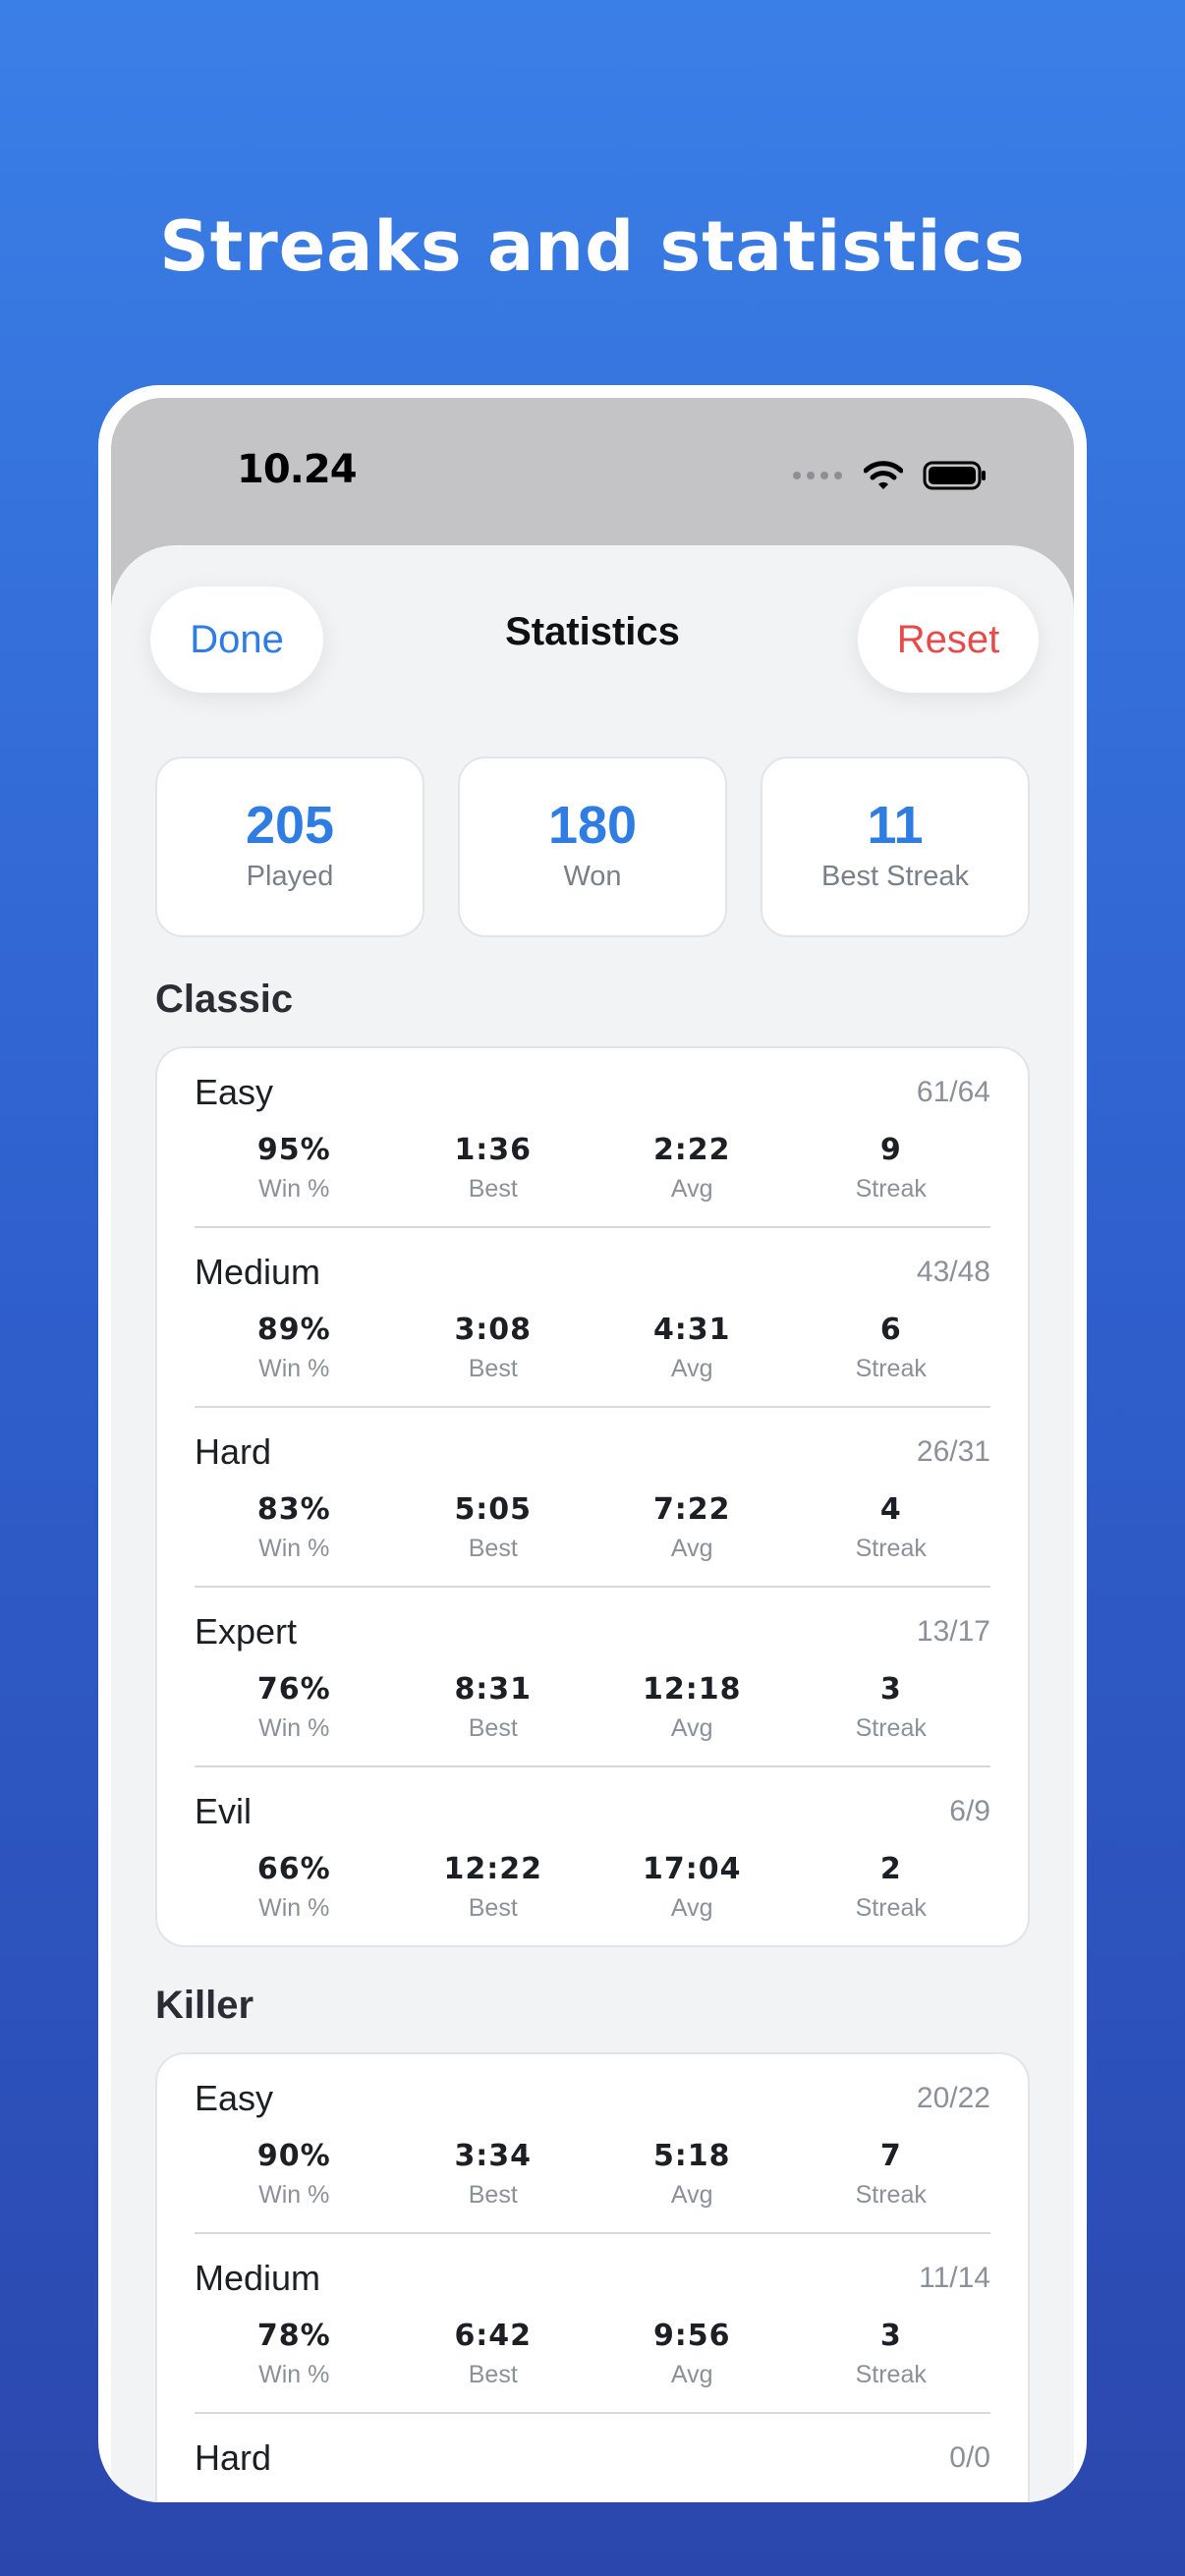  Describe the element at coordinates (817, 475) in the screenshot. I see `signal-dots-icon` at that location.